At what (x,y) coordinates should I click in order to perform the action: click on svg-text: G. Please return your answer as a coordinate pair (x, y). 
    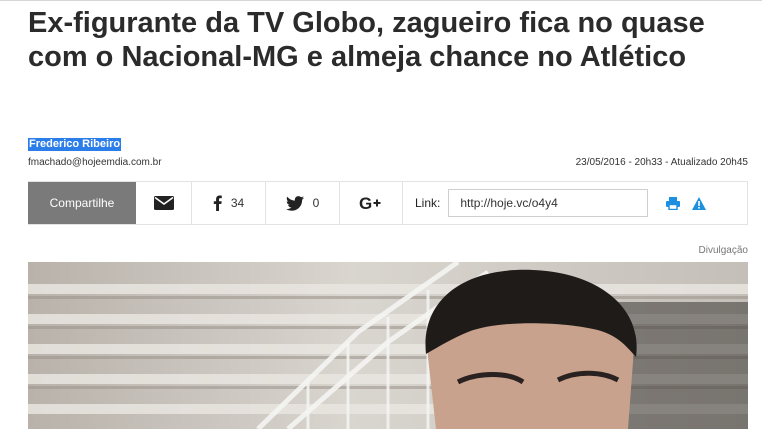
    Looking at the image, I should click on (365, 203).